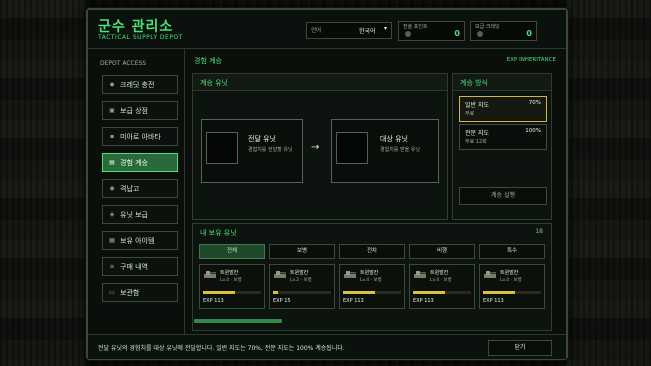  Describe the element at coordinates (442, 251) in the screenshot. I see `tab-air: 비행` at that location.